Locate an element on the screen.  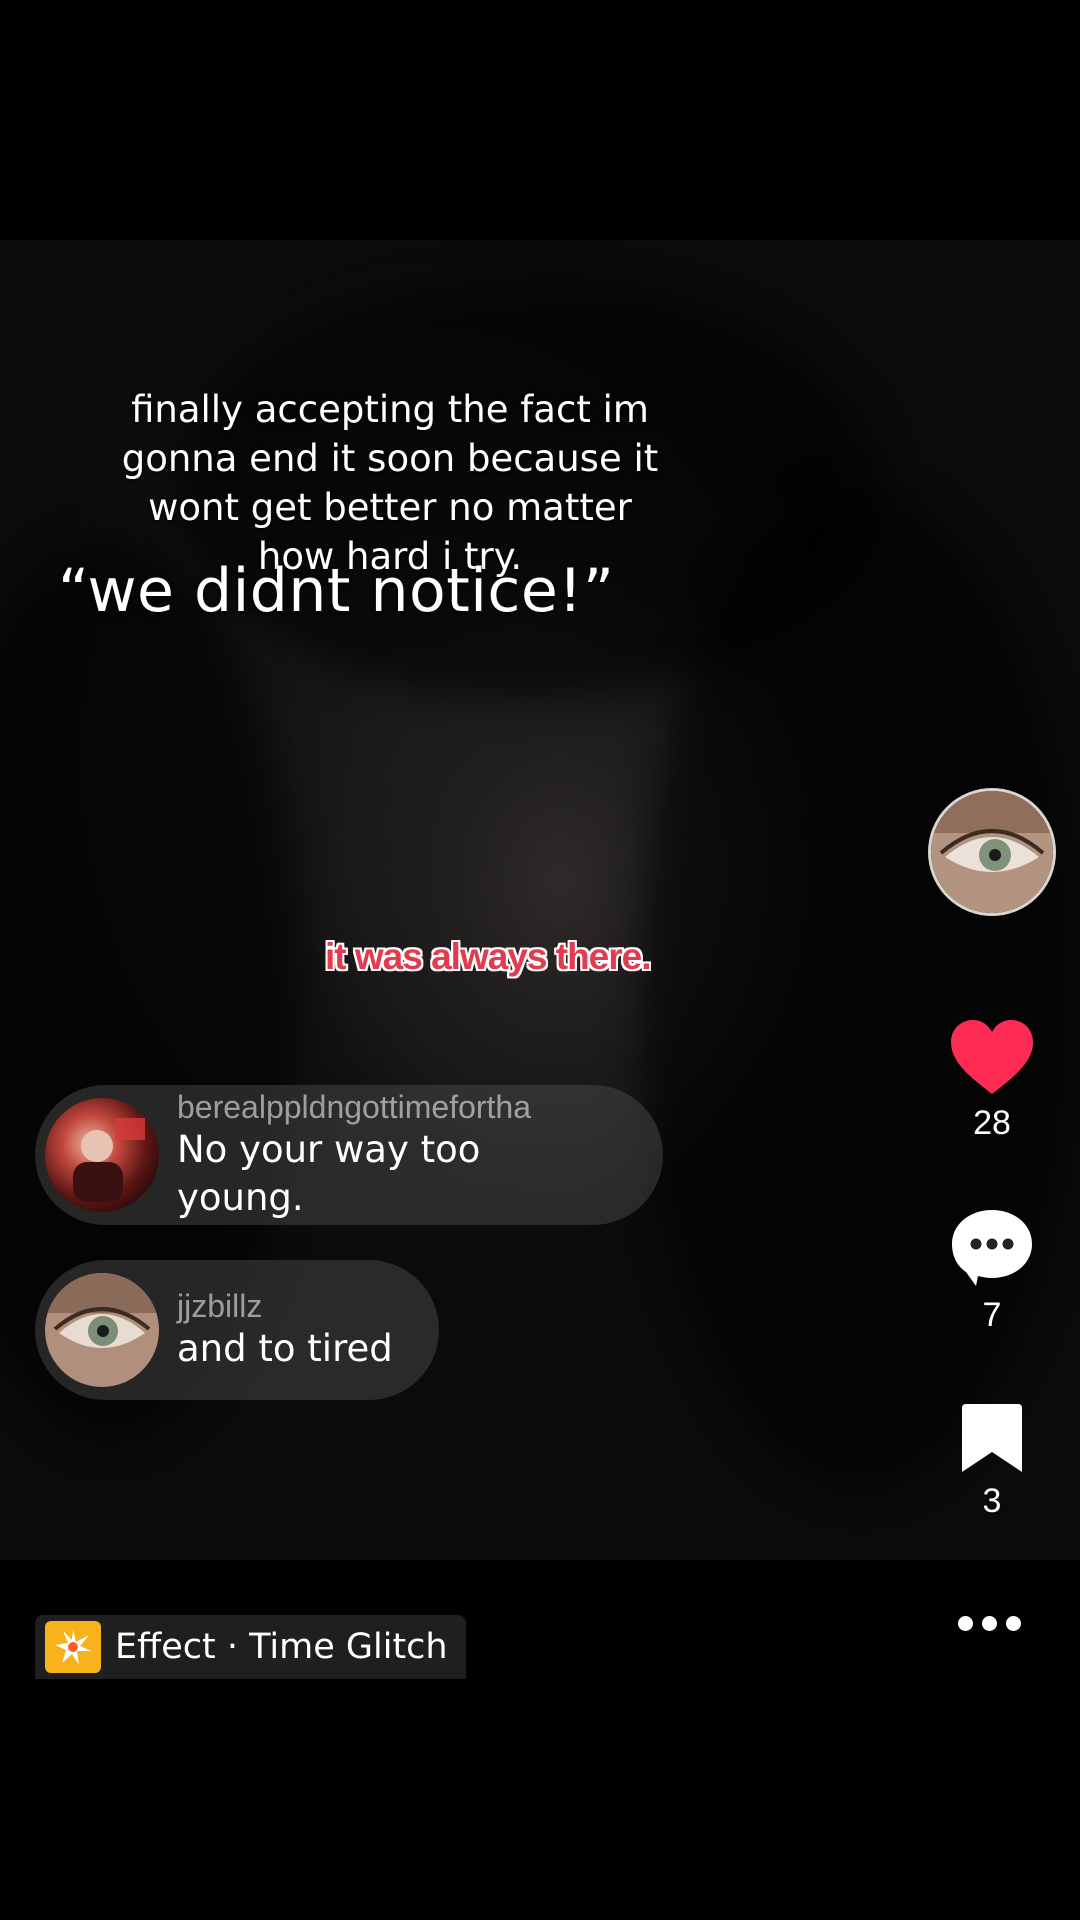
more-options-icon is located at coordinates (989, 1623).